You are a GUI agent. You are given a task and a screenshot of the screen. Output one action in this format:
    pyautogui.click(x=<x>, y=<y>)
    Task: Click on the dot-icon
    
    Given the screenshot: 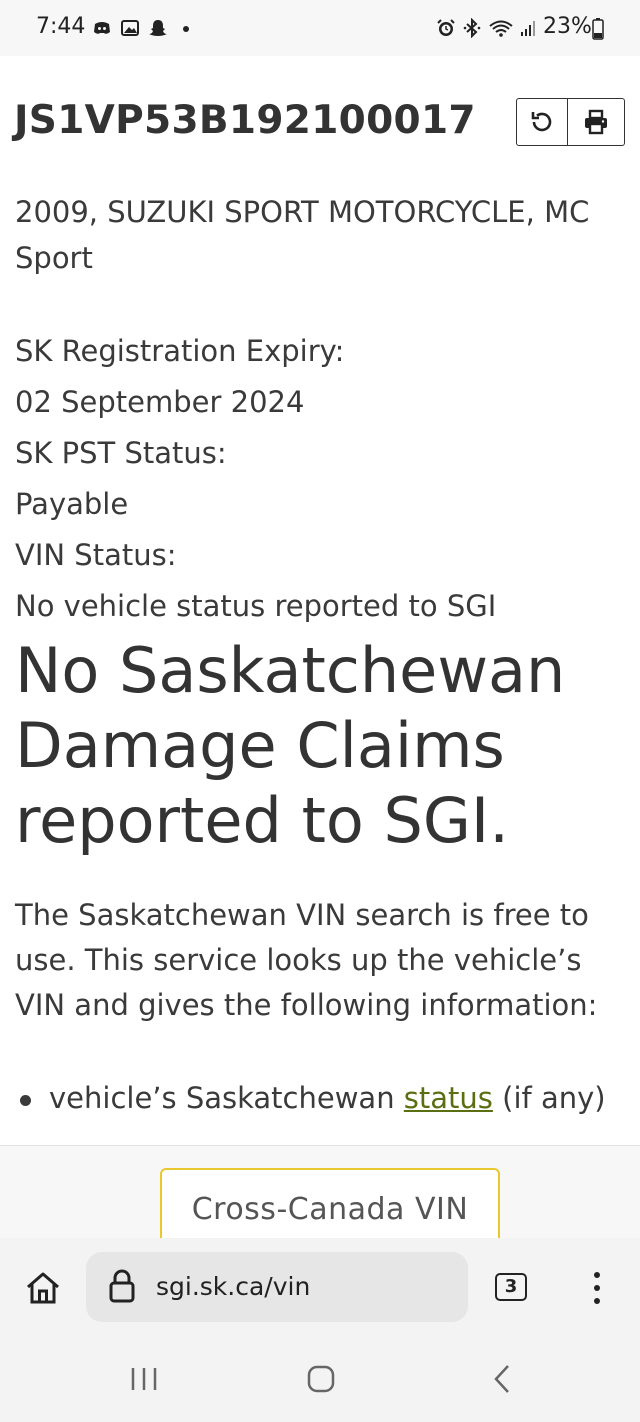 What is the action you would take?
    pyautogui.click(x=186, y=29)
    